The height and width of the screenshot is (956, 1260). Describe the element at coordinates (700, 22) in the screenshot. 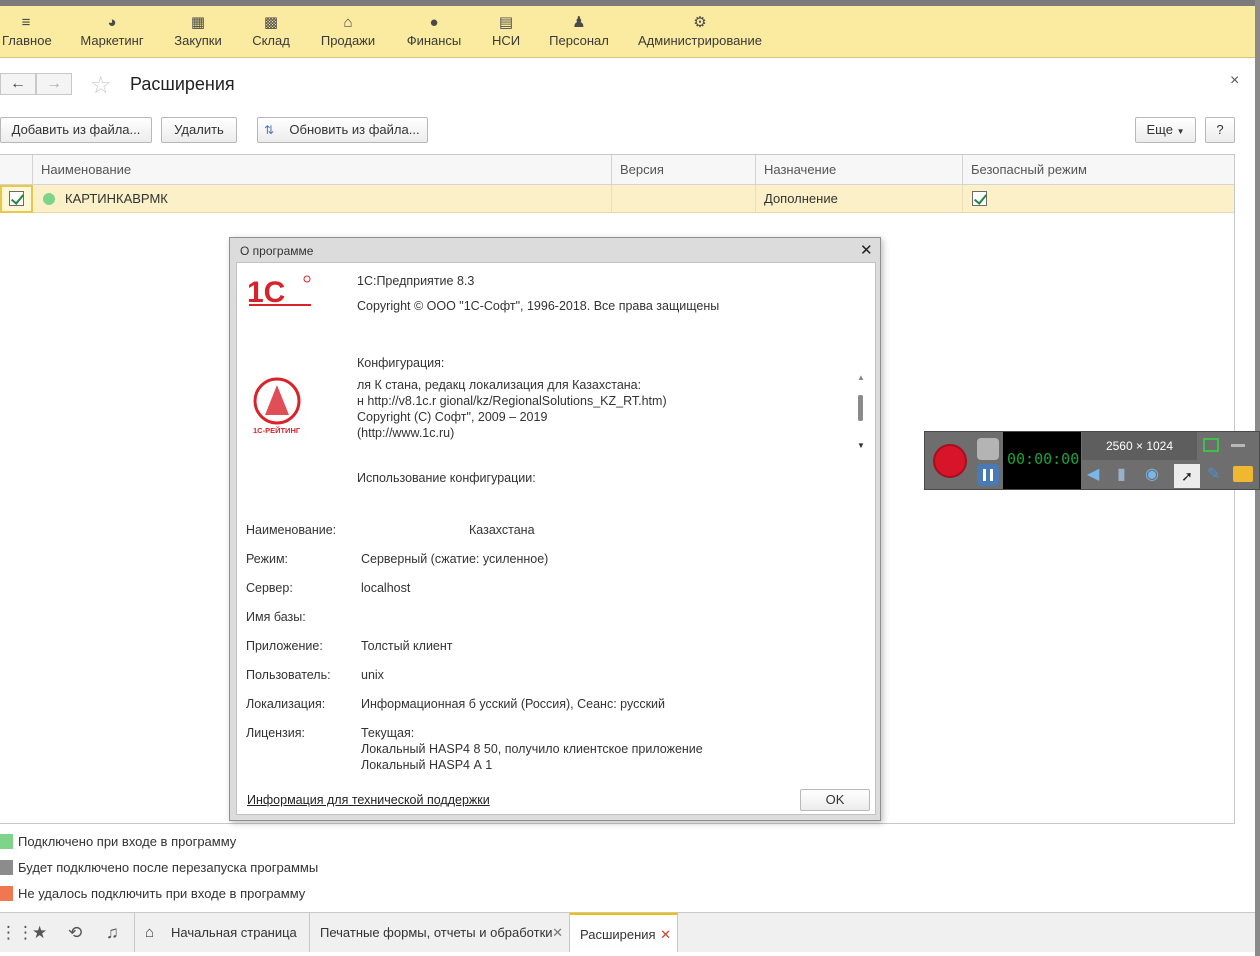

I see `gear-icon: ⚙` at that location.